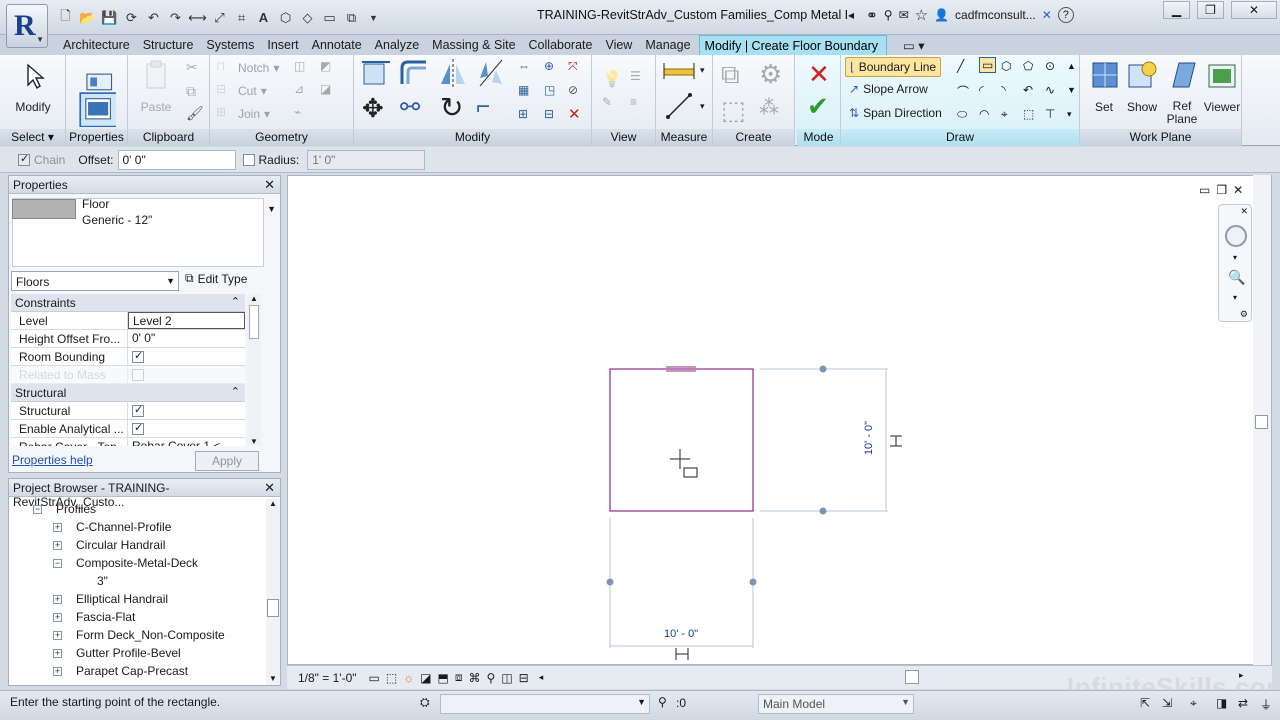  What do you see at coordinates (231, 45) in the screenshot?
I see `tab-systems: Systems` at bounding box center [231, 45].